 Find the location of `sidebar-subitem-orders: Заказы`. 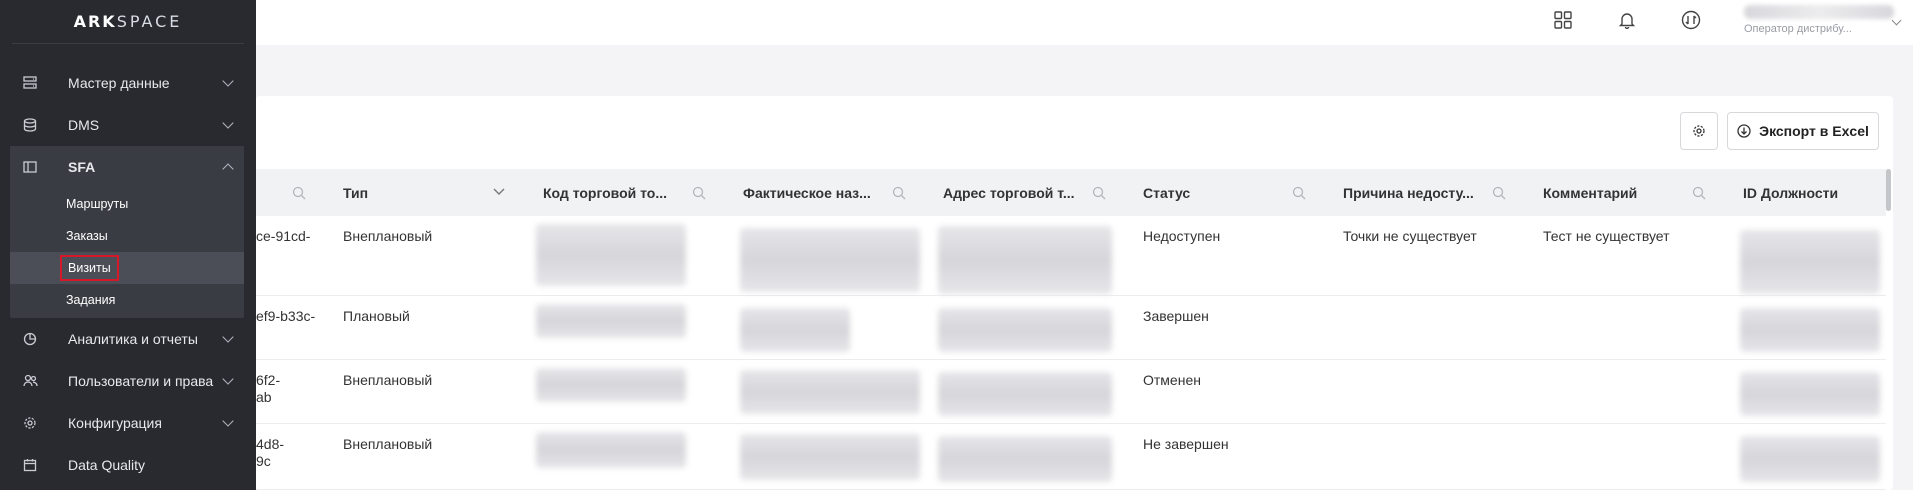

sidebar-subitem-orders: Заказы is located at coordinates (127, 236).